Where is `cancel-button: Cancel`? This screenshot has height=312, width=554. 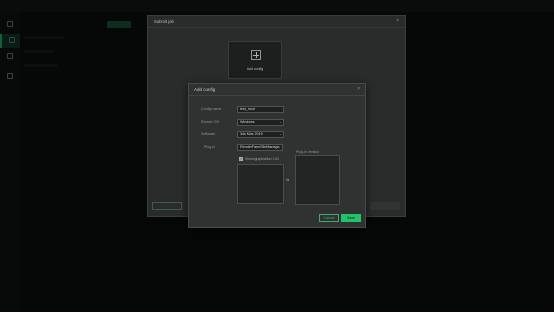
cancel-button: Cancel is located at coordinates (329, 218).